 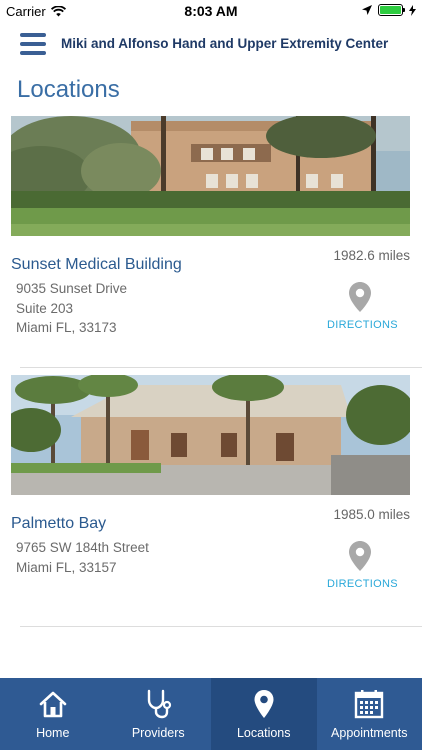 I want to click on location-name: Palmetto Bay, so click(x=58, y=524).